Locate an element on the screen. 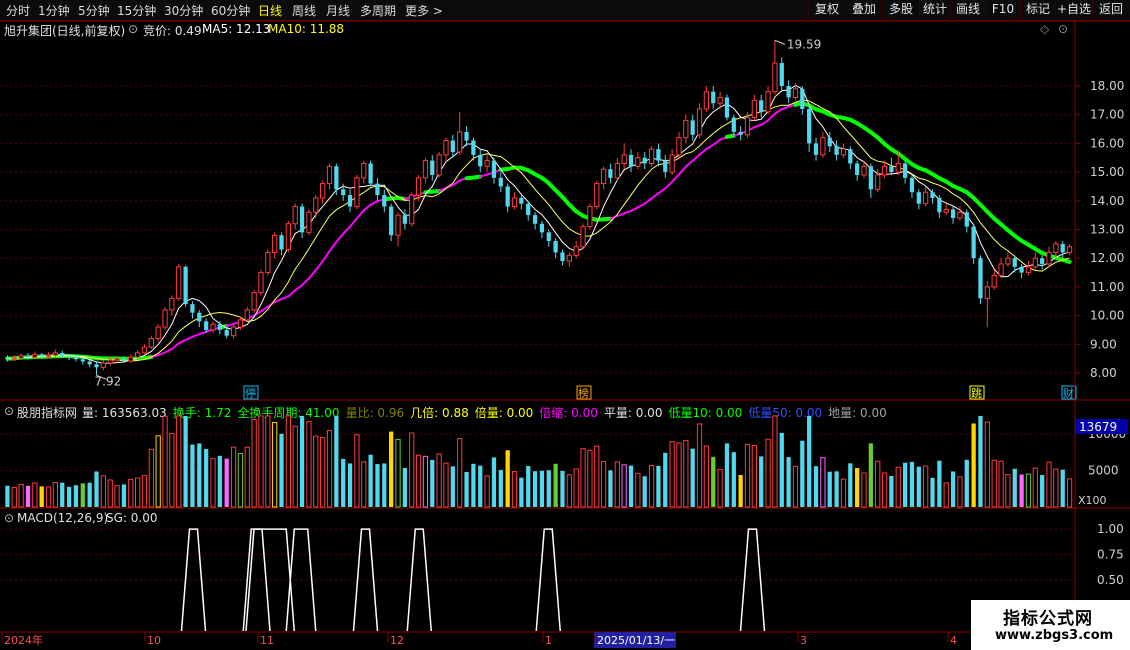 This screenshot has height=650, width=1130. volume-metric-7: 平量: 0.00 is located at coordinates (633, 413).